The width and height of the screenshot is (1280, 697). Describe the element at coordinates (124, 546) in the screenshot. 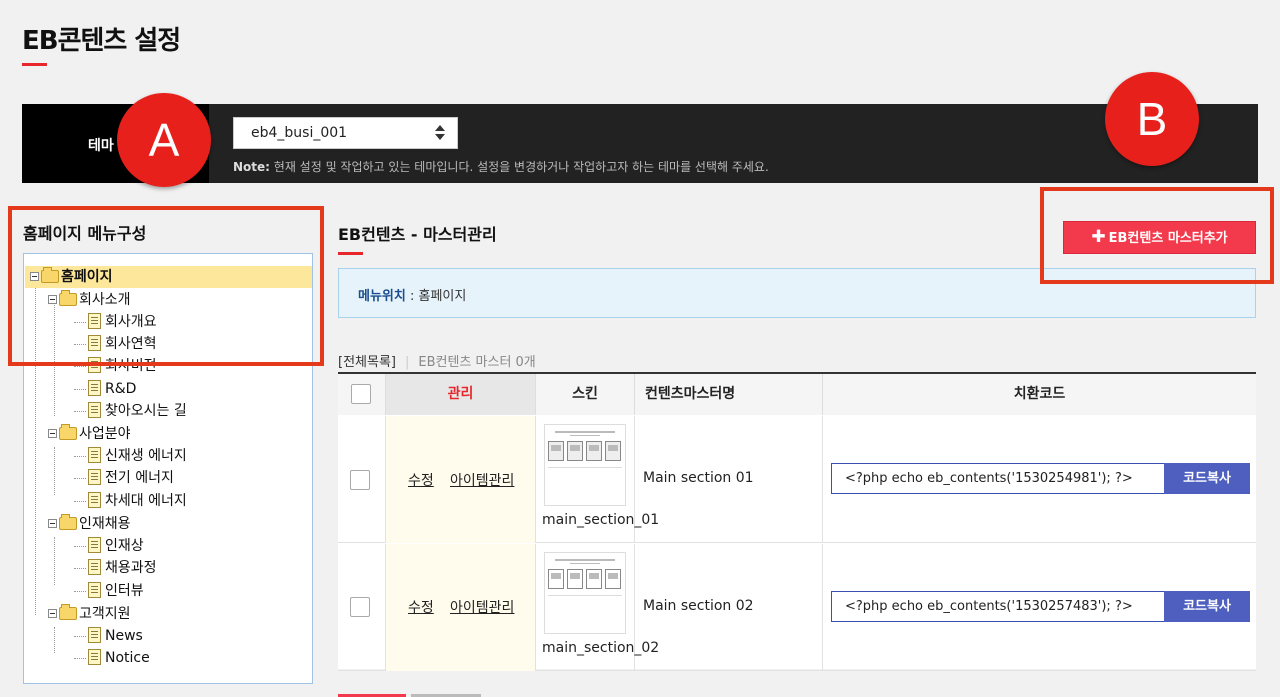

I see `tree-item-label: 인재상` at that location.